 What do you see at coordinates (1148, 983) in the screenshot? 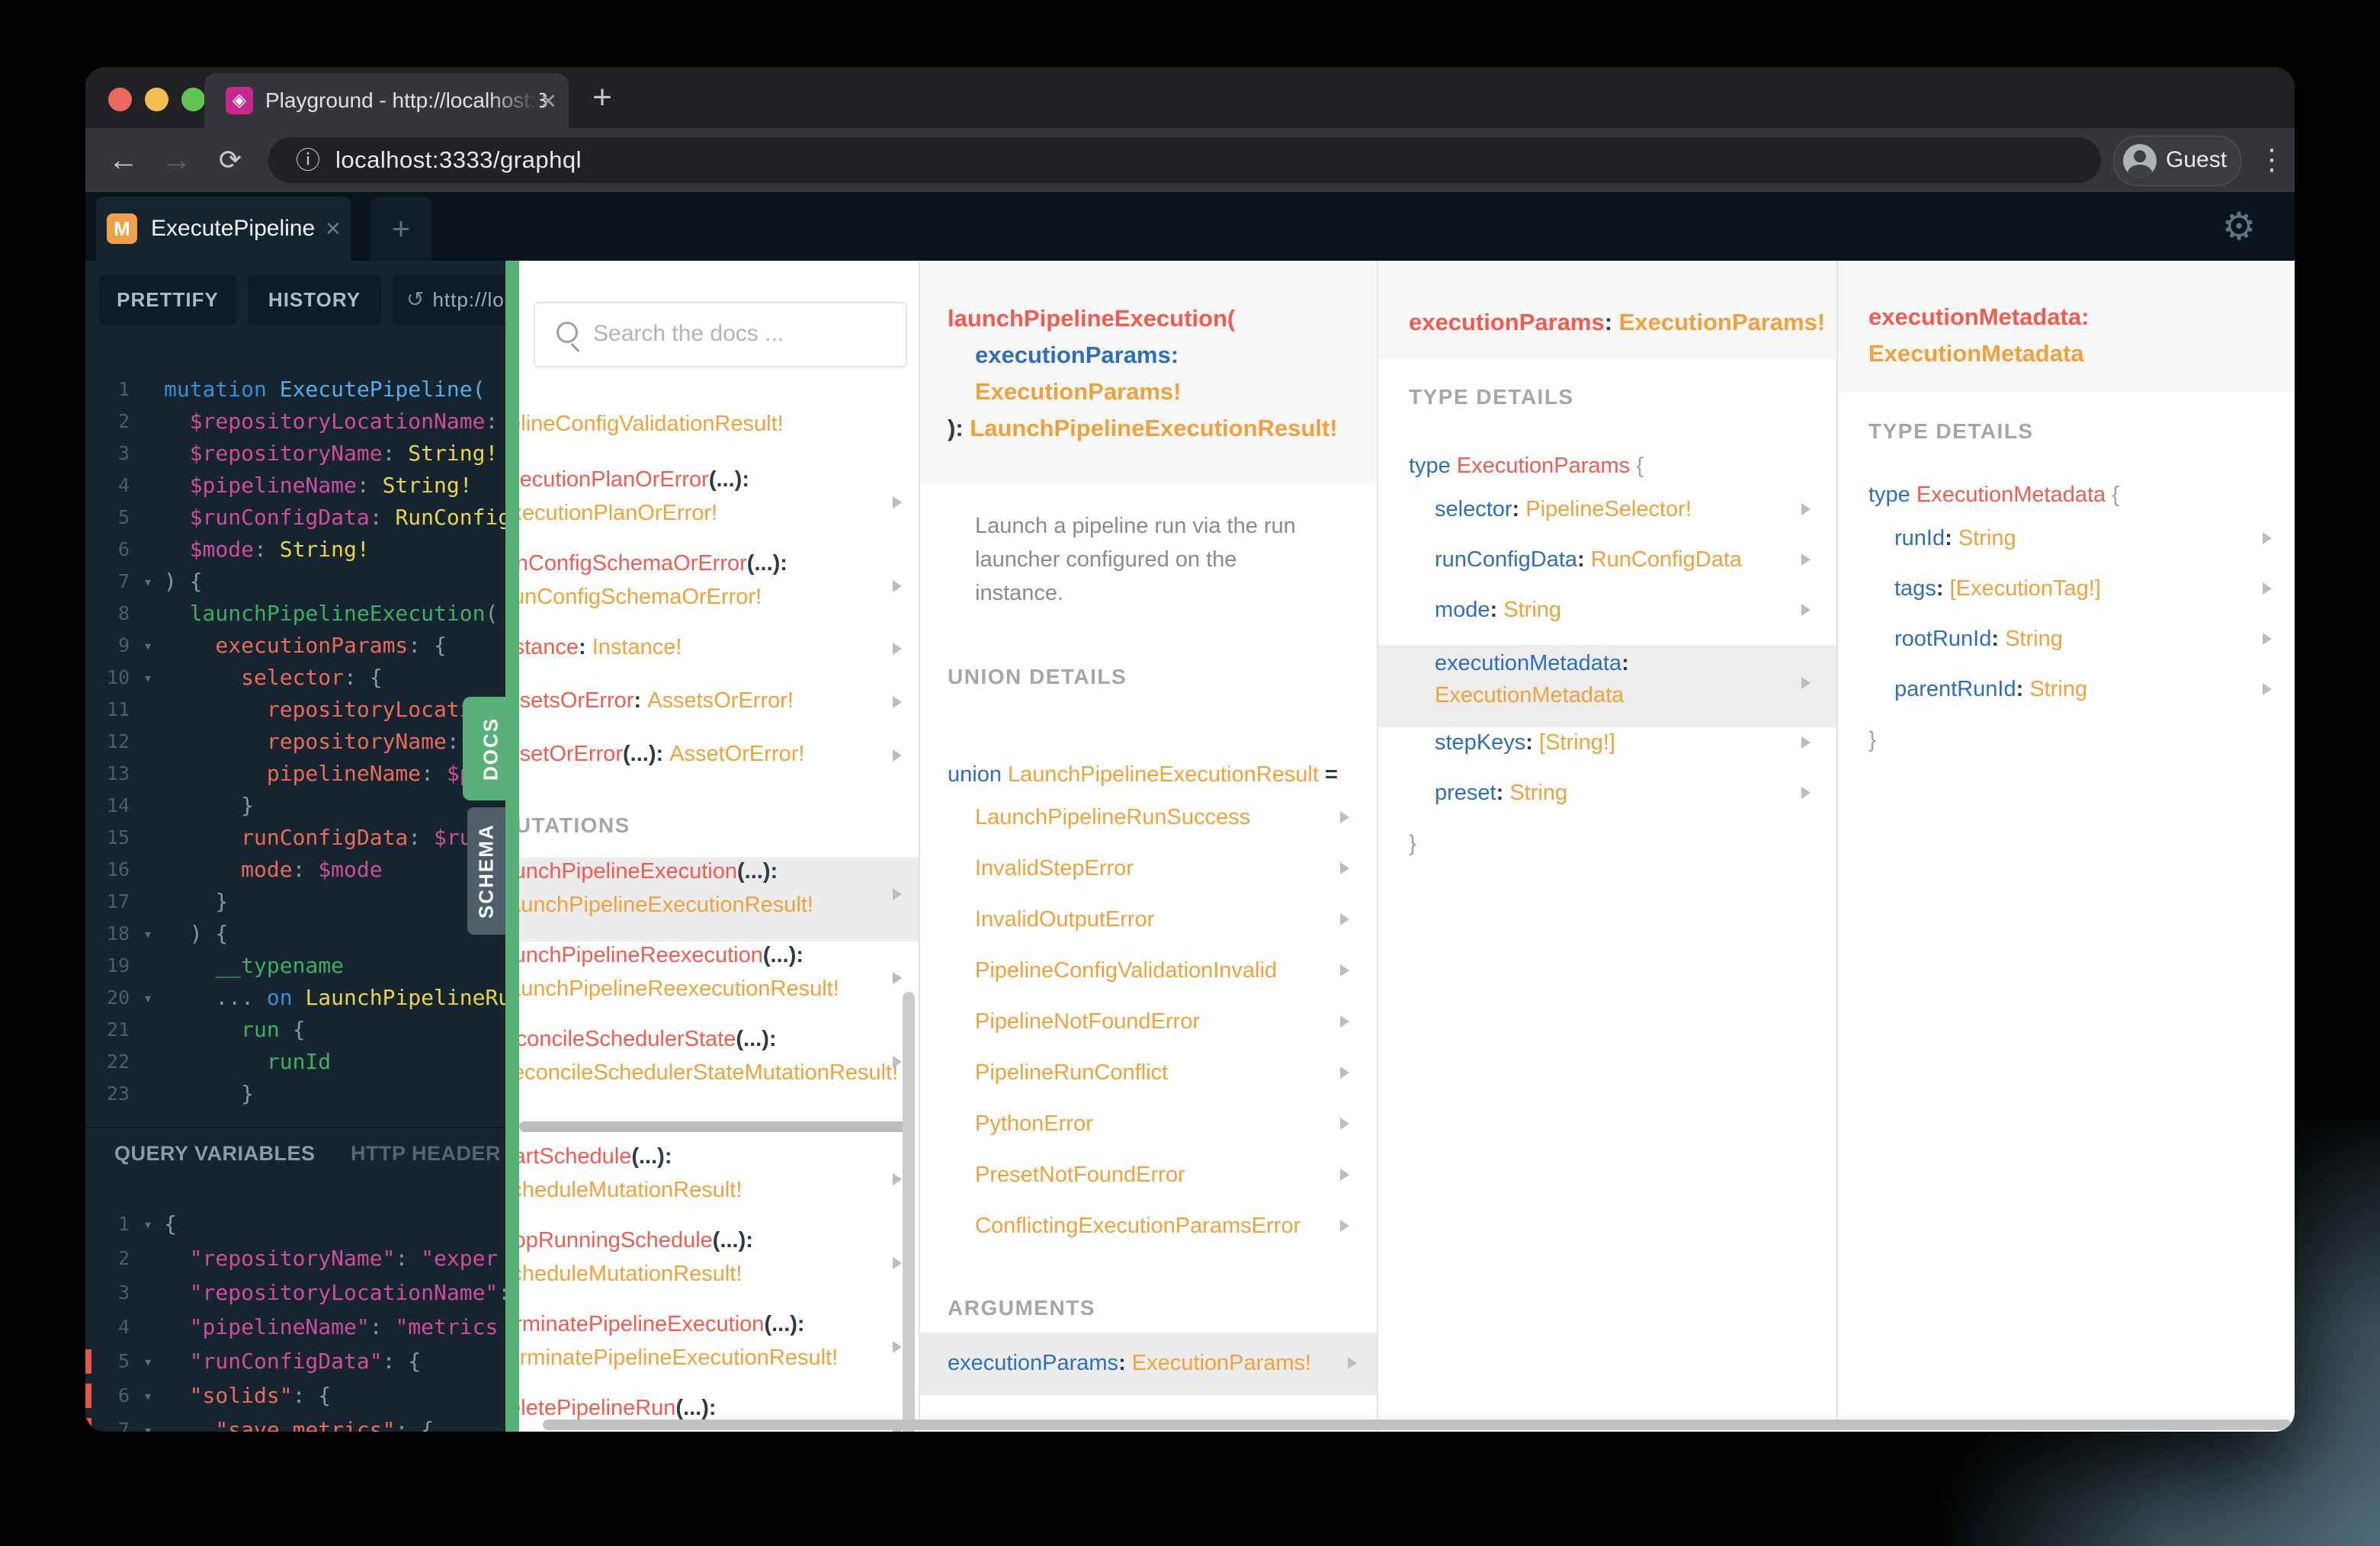
I see `union-member-row: PipelineConfigValidationInvalid` at bounding box center [1148, 983].